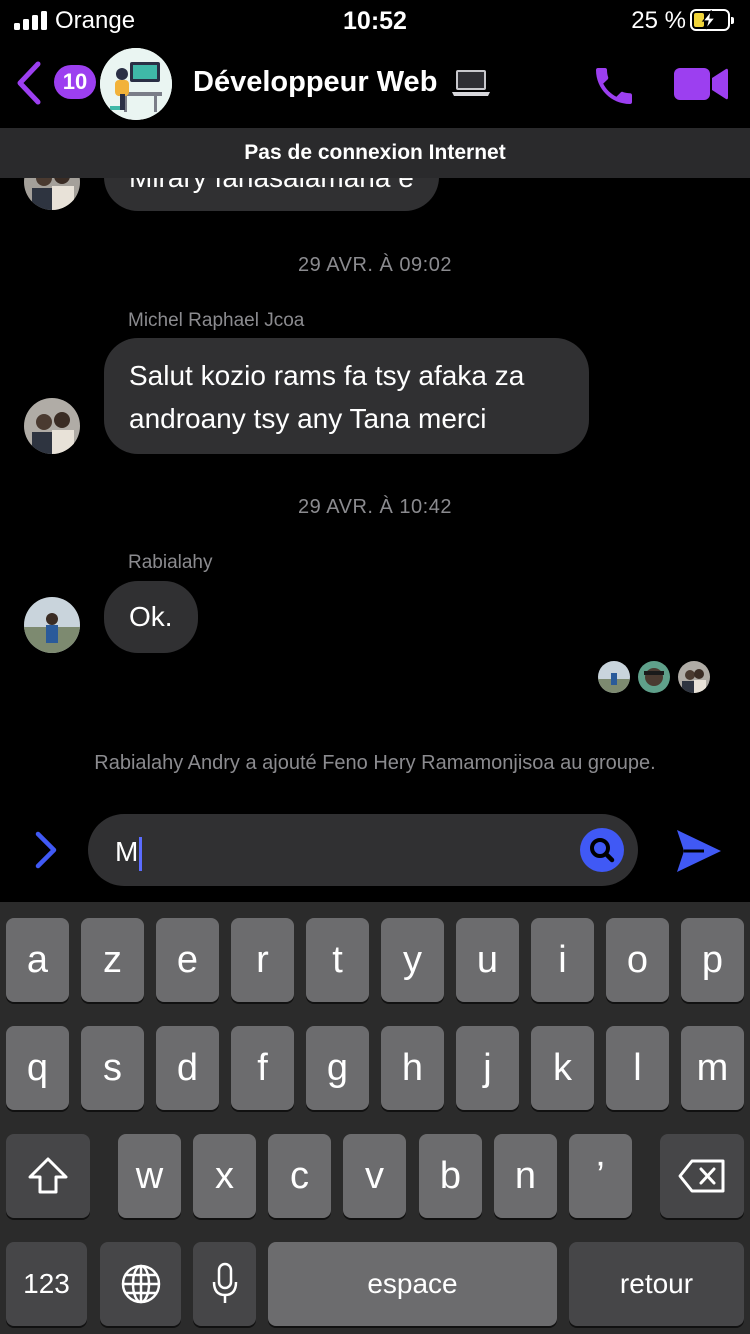 The width and height of the screenshot is (750, 1334). Describe the element at coordinates (712, 20) in the screenshot. I see `battery-icon` at that location.